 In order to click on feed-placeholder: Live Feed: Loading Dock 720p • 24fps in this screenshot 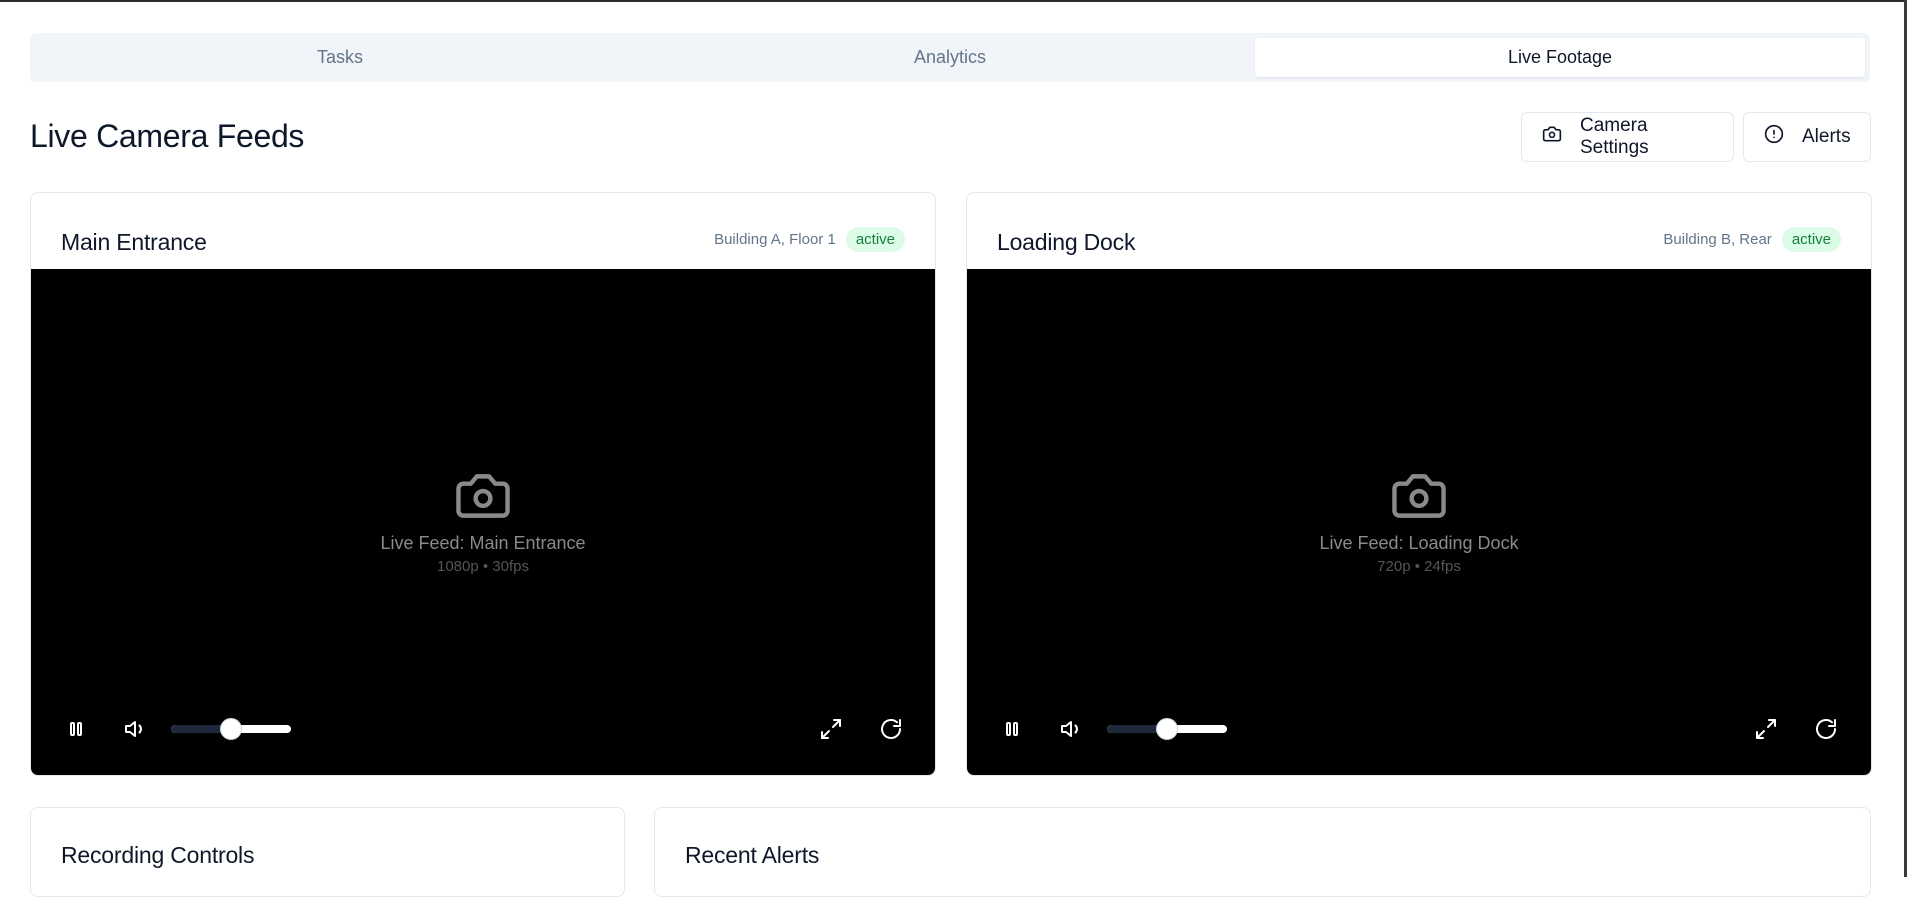, I will do `click(1419, 522)`.